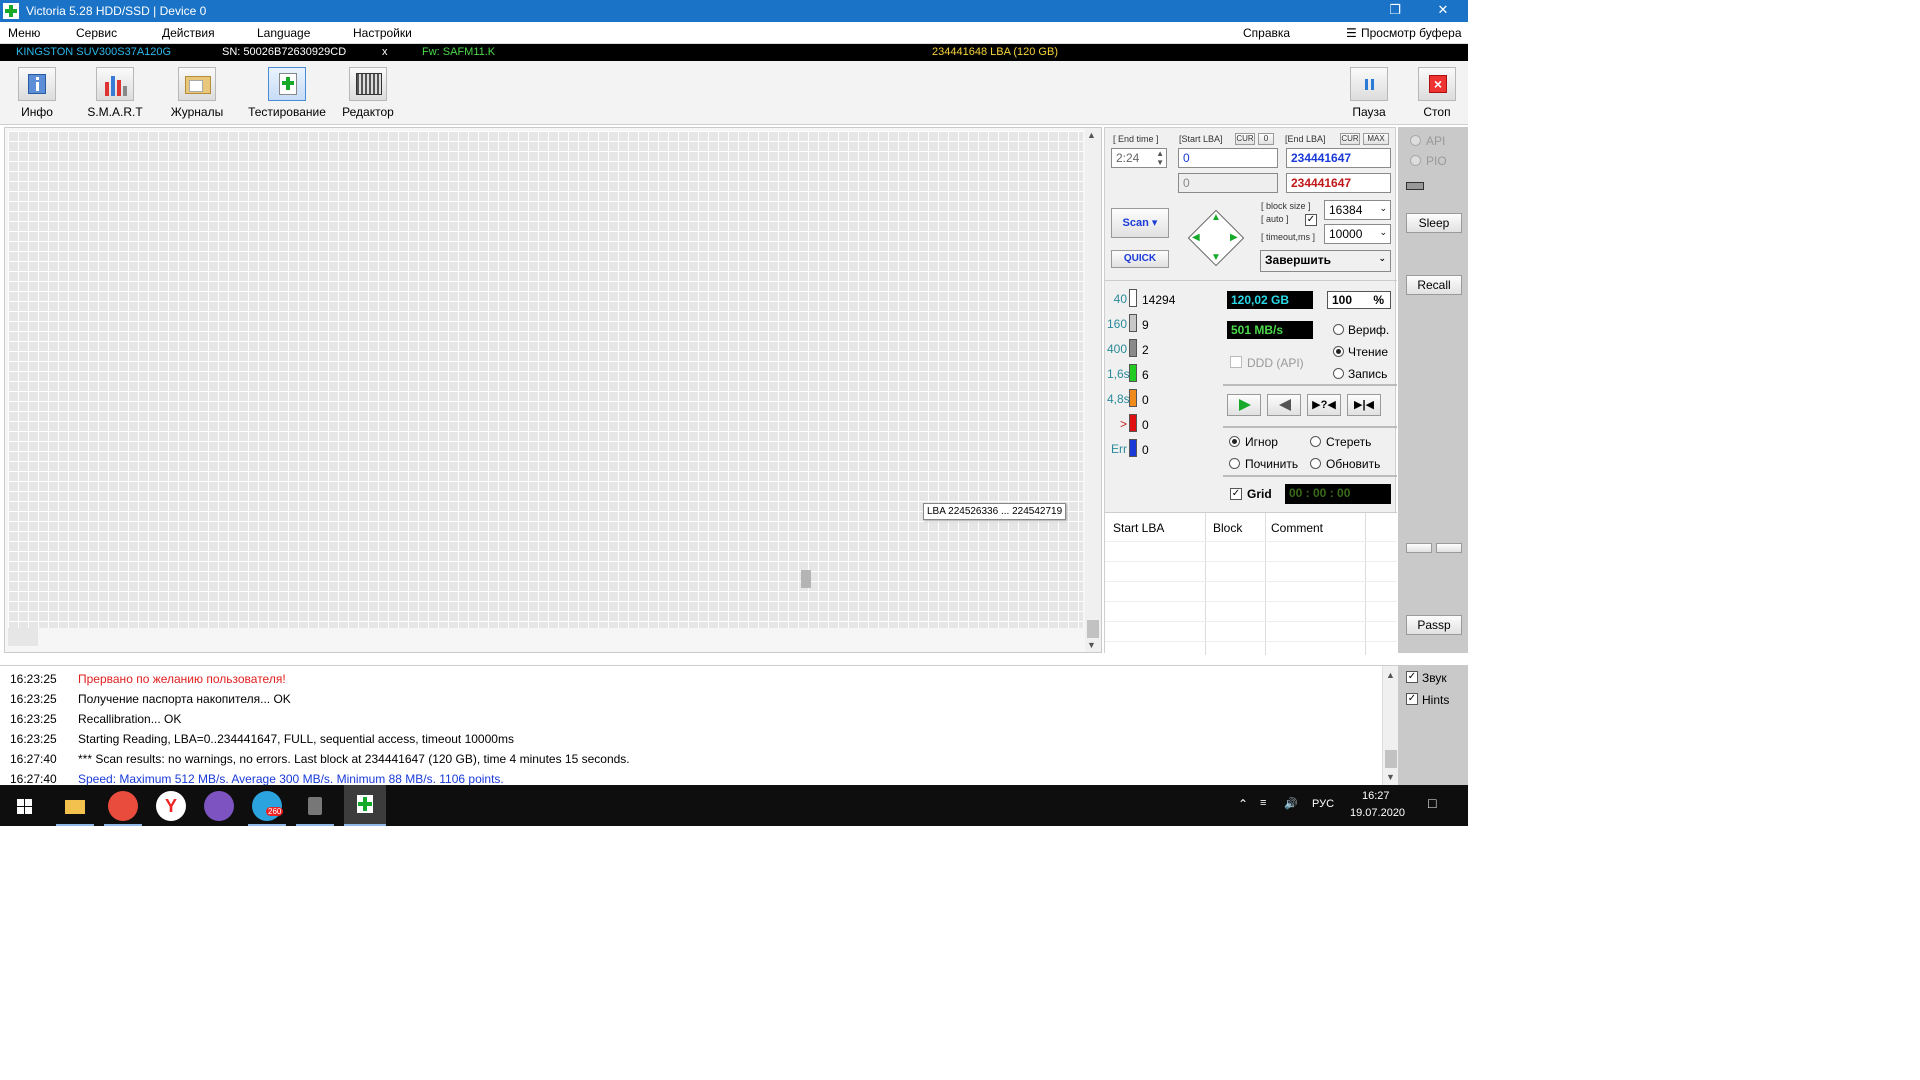  I want to click on clock-time: 16:27, so click(1376, 796).